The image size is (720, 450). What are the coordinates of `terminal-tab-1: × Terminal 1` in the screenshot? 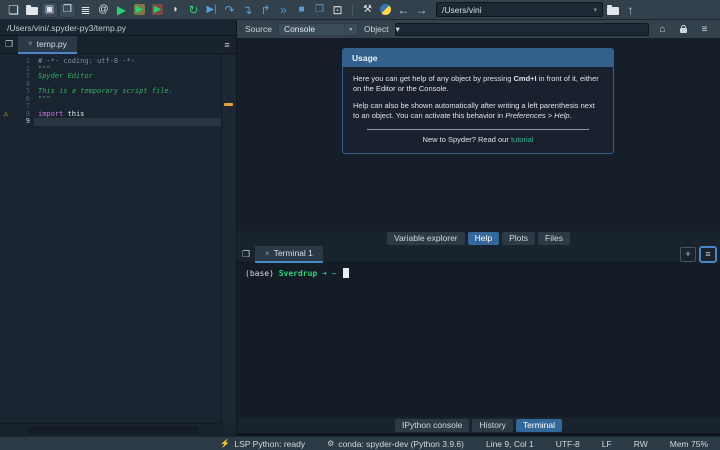 It's located at (289, 254).